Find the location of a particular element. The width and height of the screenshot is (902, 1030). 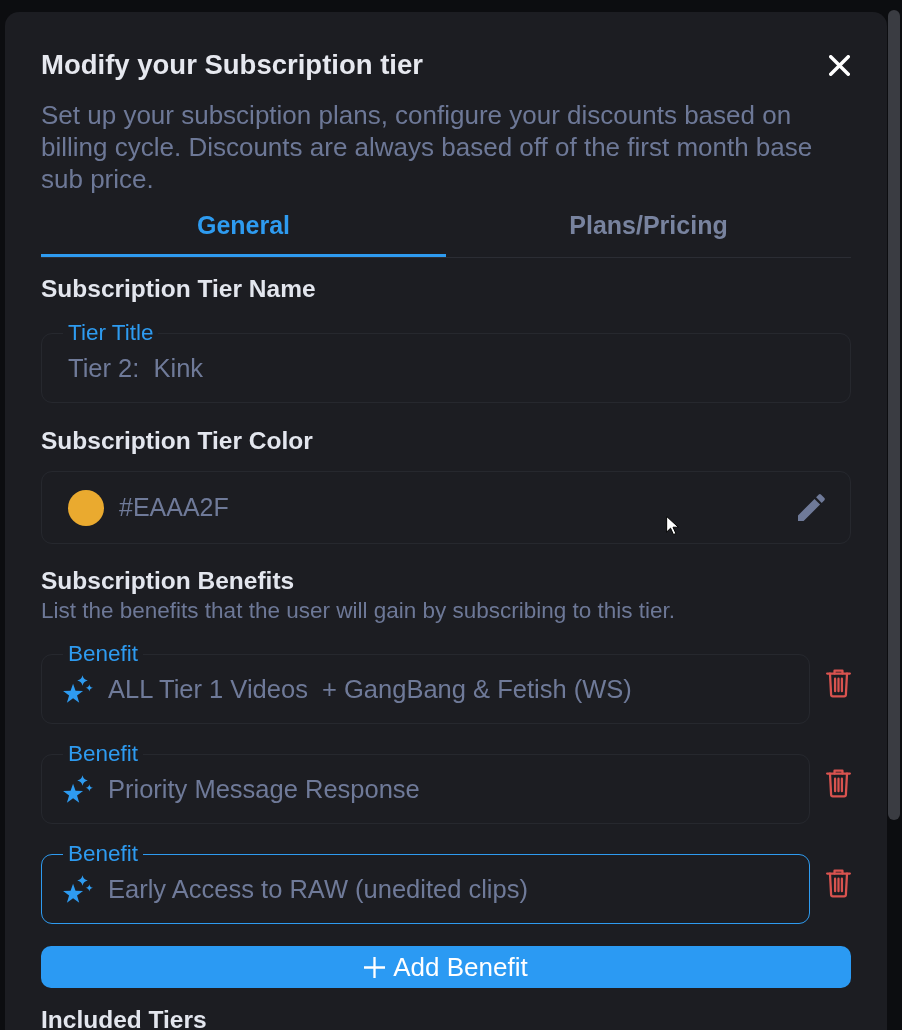

plus-icon is located at coordinates (375, 967).